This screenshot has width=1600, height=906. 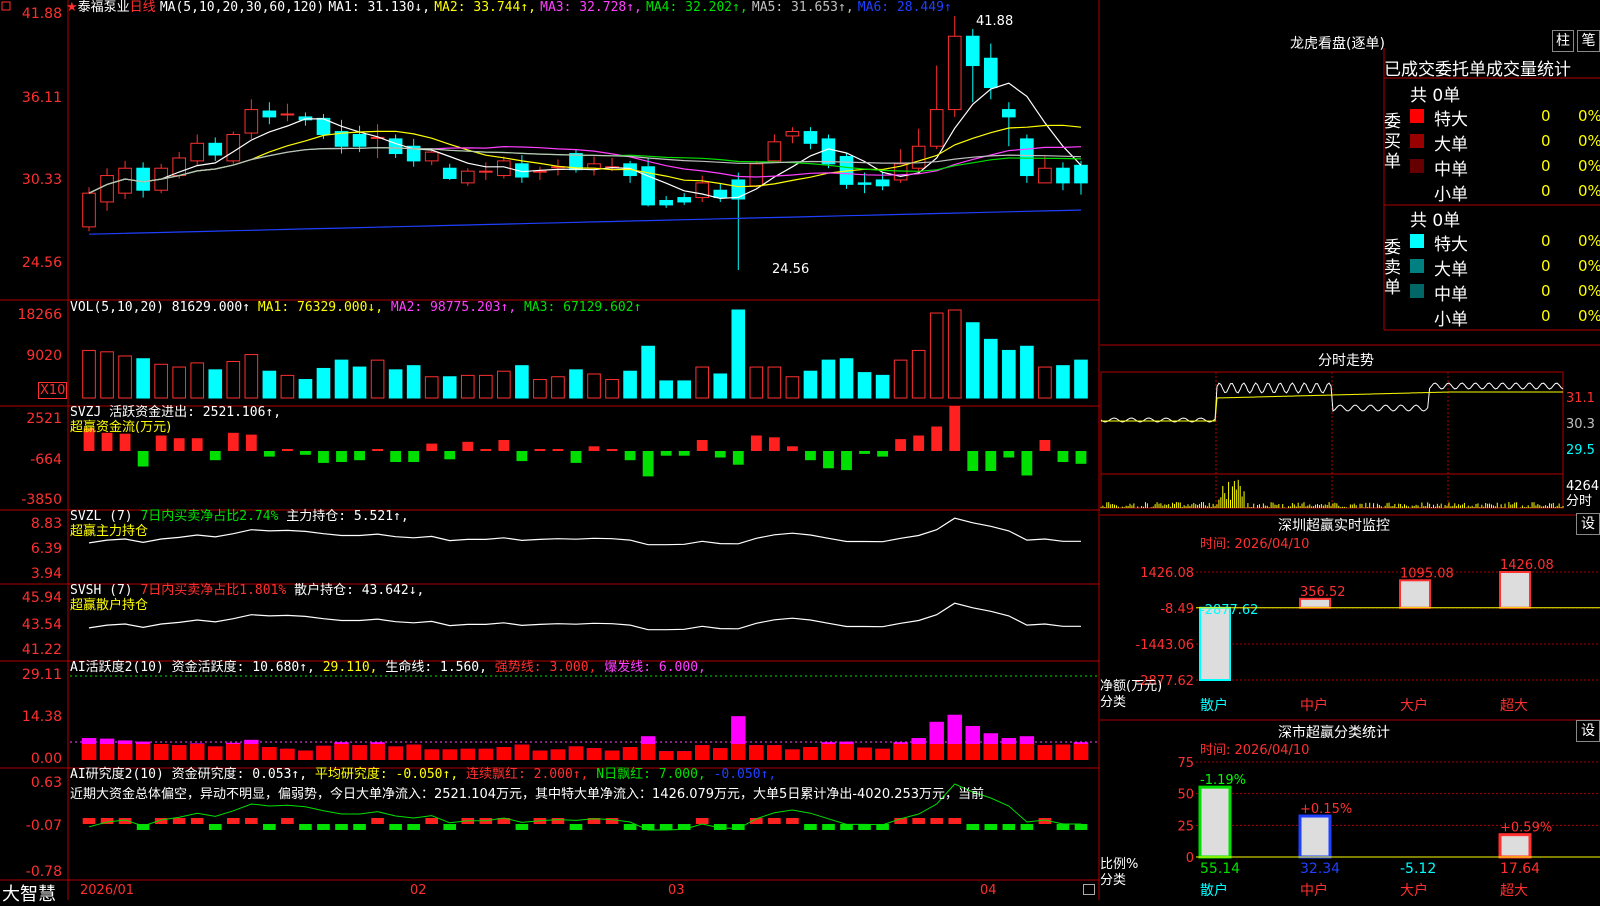 I want to click on svsh-header: SVSH (7) 7日内买卖净占比1.801% 散户持仓: 43.642↓,, so click(x=247, y=590).